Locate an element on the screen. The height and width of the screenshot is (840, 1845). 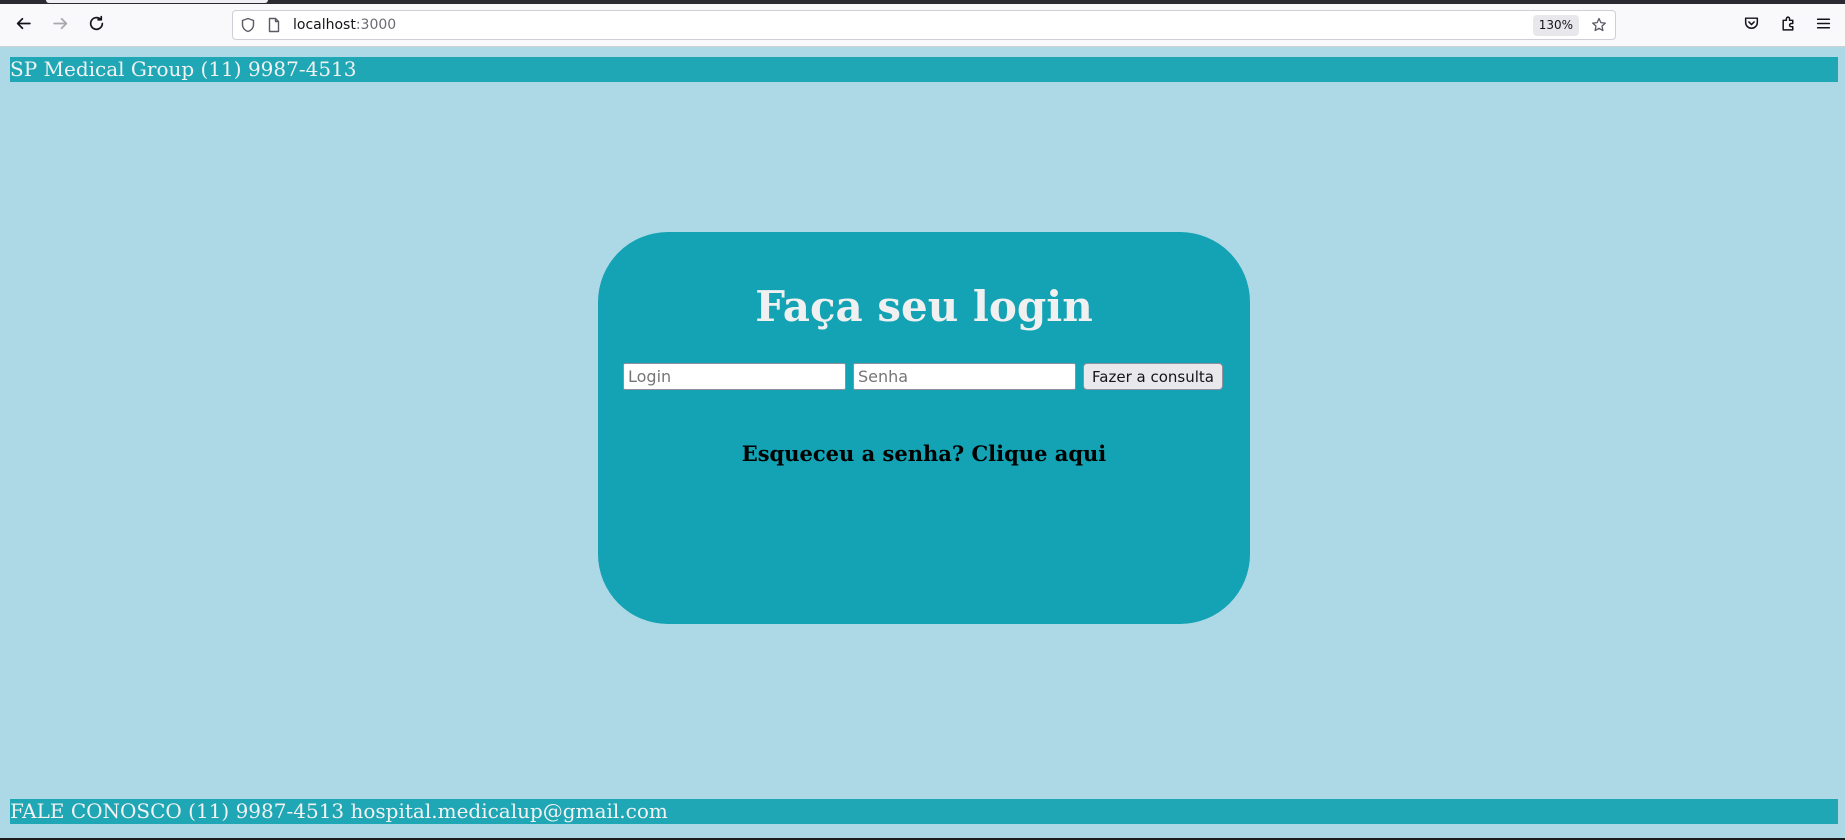
browser-toolbar: localhost:3000 130% is located at coordinates (922, 25).